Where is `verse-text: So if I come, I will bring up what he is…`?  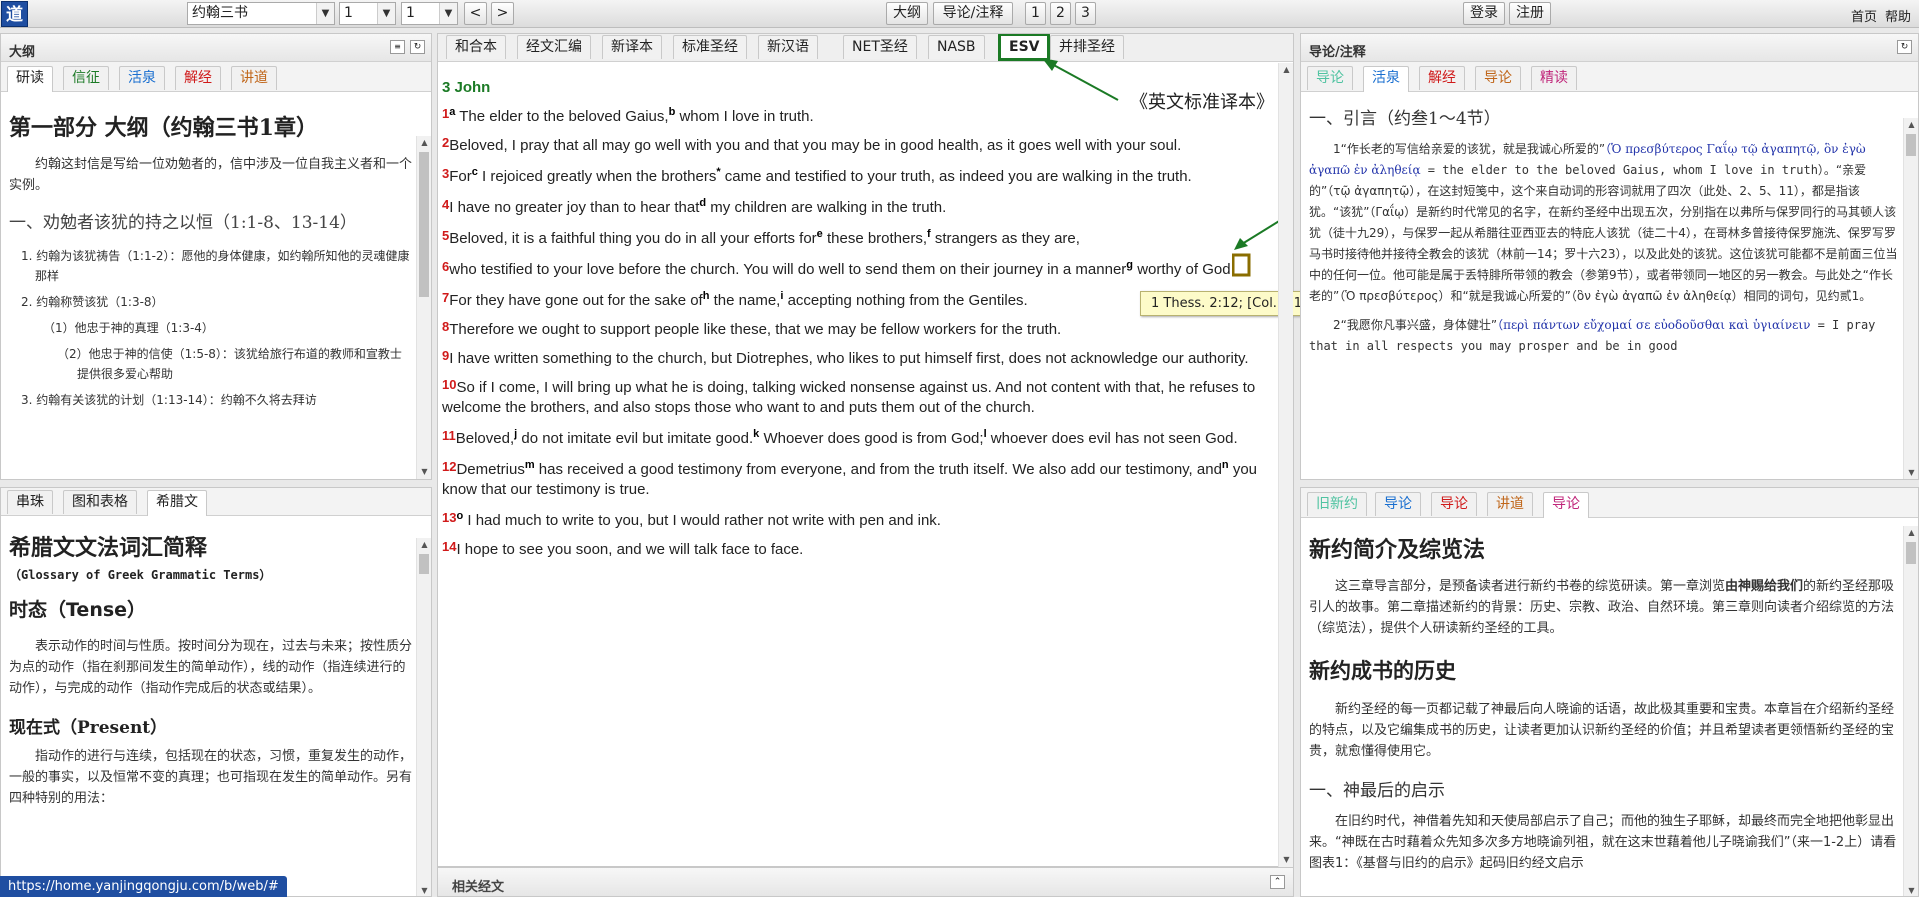 verse-text: So if I come, I will bring up what he is… is located at coordinates (849, 397).